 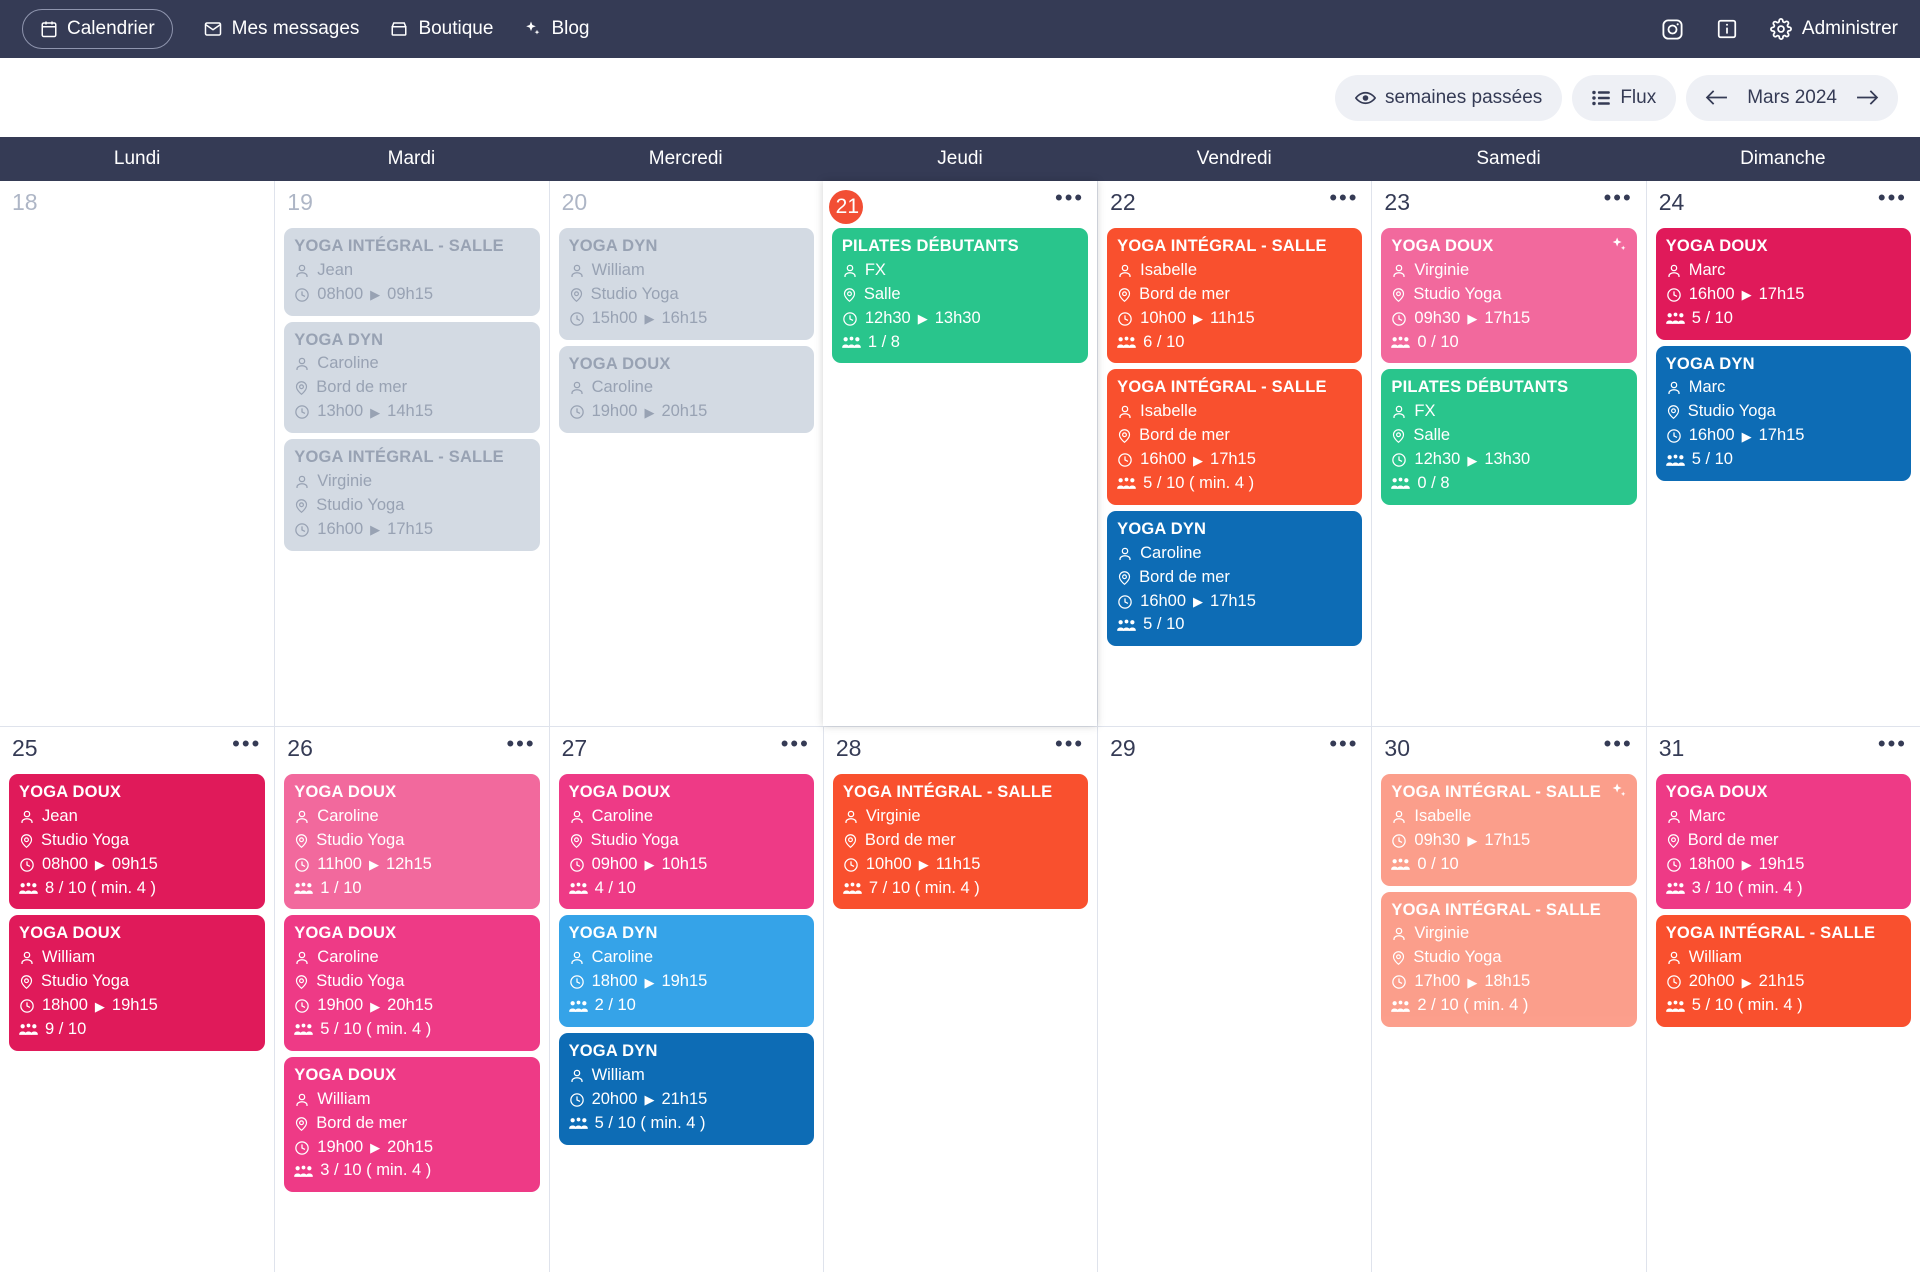 What do you see at coordinates (441, 29) in the screenshot?
I see `nav-item-boutique: Boutique` at bounding box center [441, 29].